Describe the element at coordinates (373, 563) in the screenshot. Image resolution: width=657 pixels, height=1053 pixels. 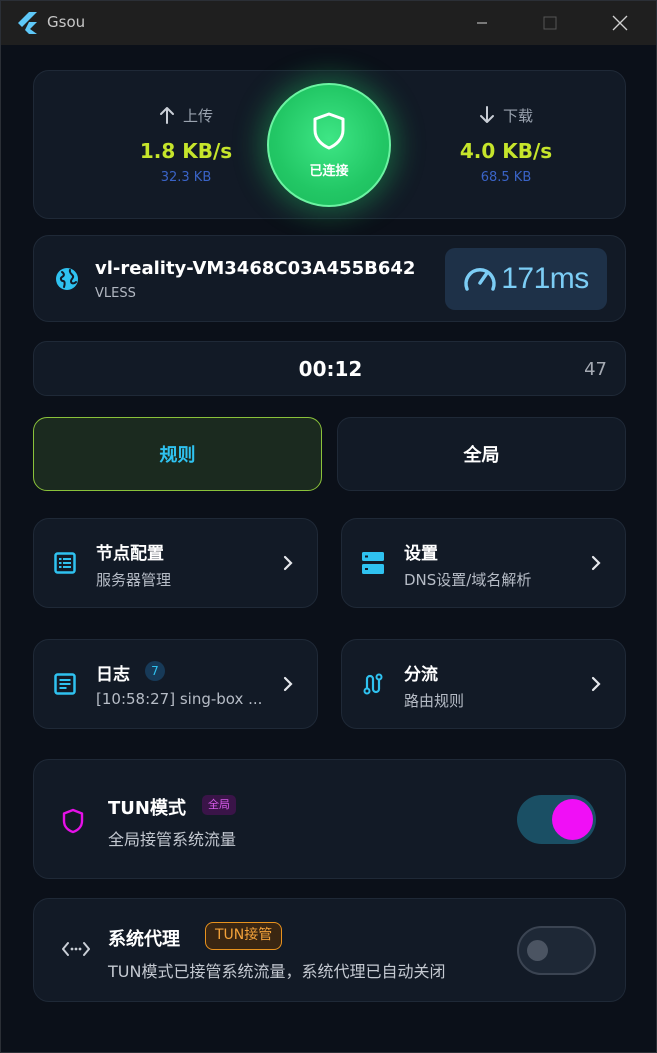
I see `server-icon` at that location.